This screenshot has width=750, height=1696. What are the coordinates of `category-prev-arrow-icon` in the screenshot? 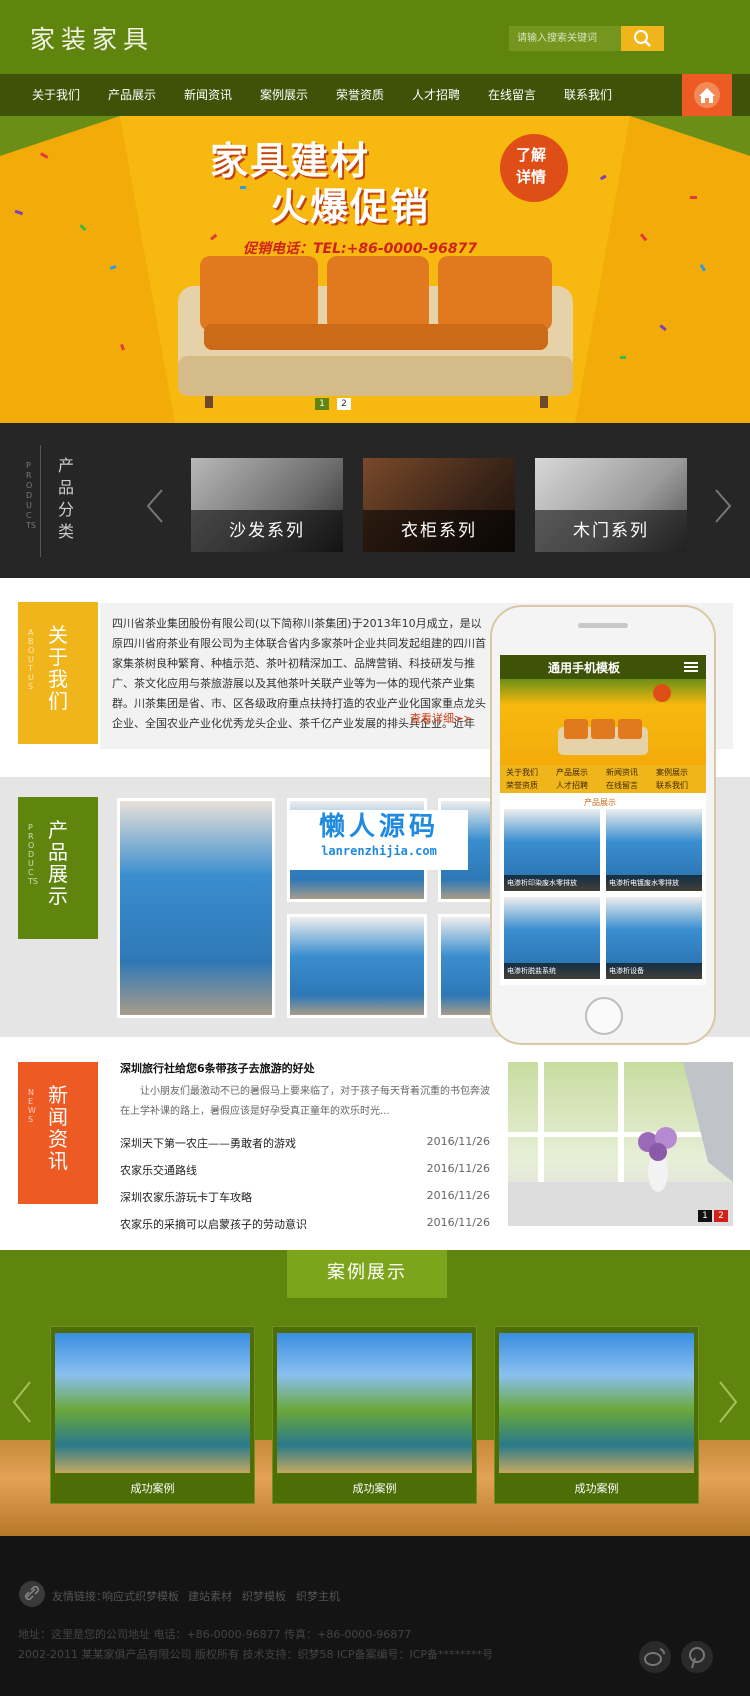 It's located at (156, 506).